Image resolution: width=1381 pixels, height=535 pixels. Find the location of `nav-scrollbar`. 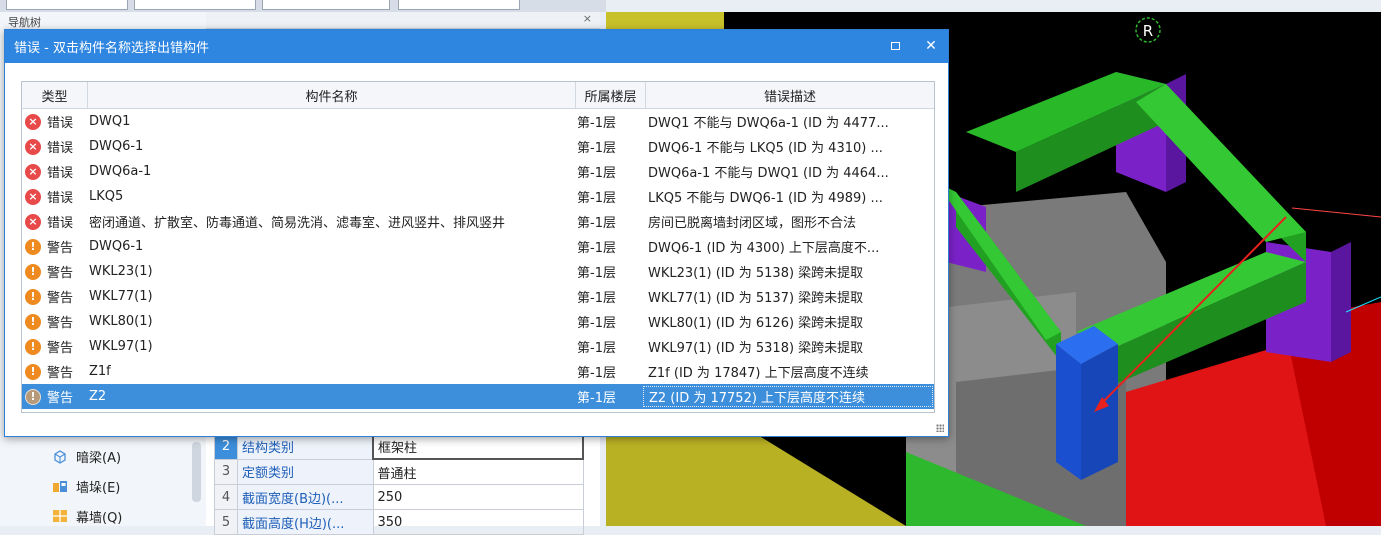

nav-scrollbar is located at coordinates (196, 472).